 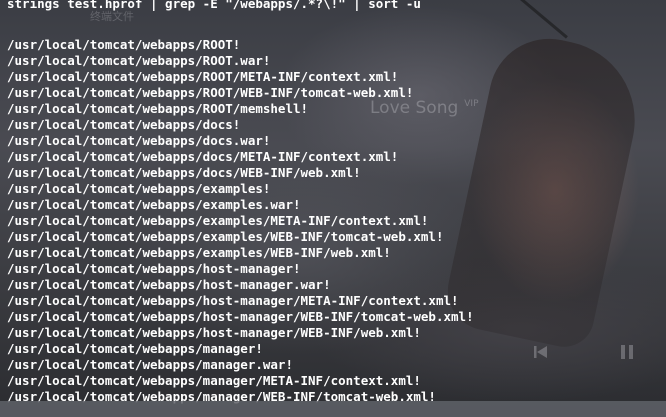 I want to click on output-line: /usr/local/tomcat/webapps/host-manager!, so click(x=154, y=268).